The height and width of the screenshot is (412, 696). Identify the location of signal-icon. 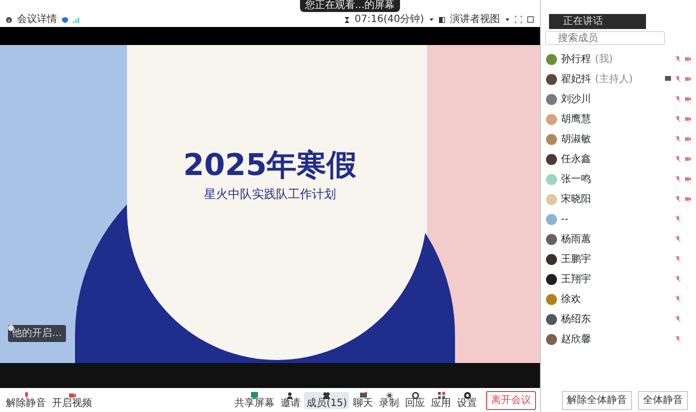
(76, 19).